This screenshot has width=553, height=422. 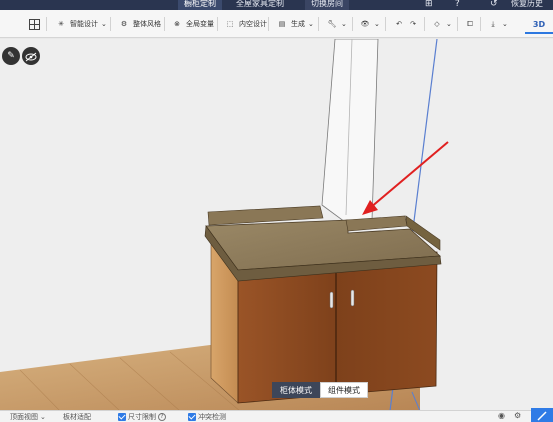 I want to click on smart-design-label: 智能设计, so click(x=84, y=24).